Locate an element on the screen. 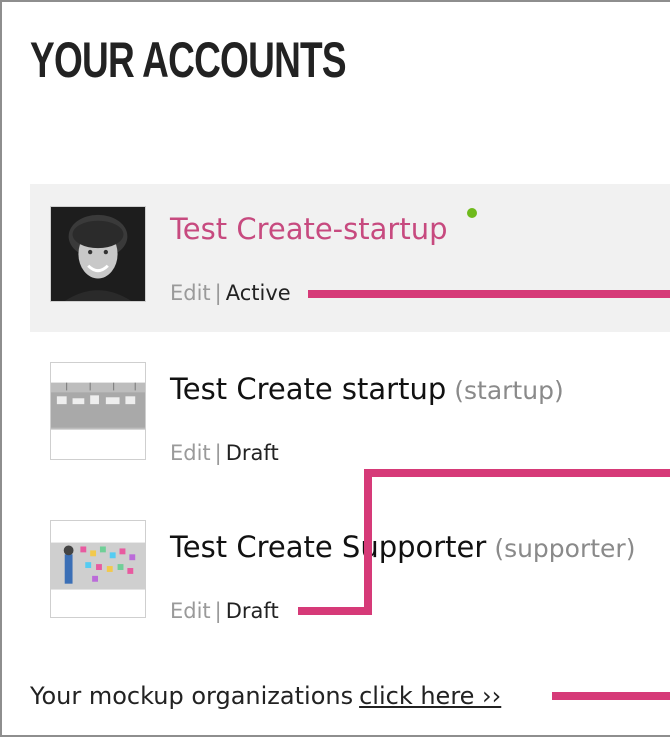 Image resolution: width=670 pixels, height=737 pixels. footer-text: Your mockup organizations is located at coordinates (192, 696).